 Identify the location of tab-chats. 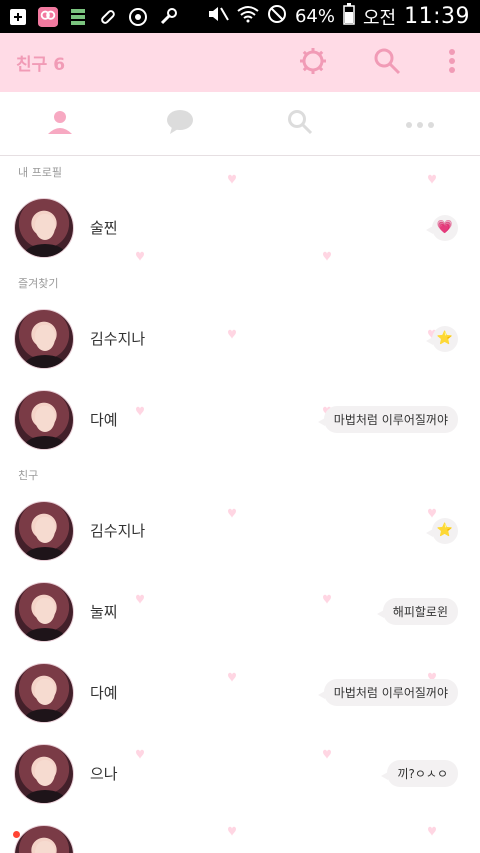
(180, 123).